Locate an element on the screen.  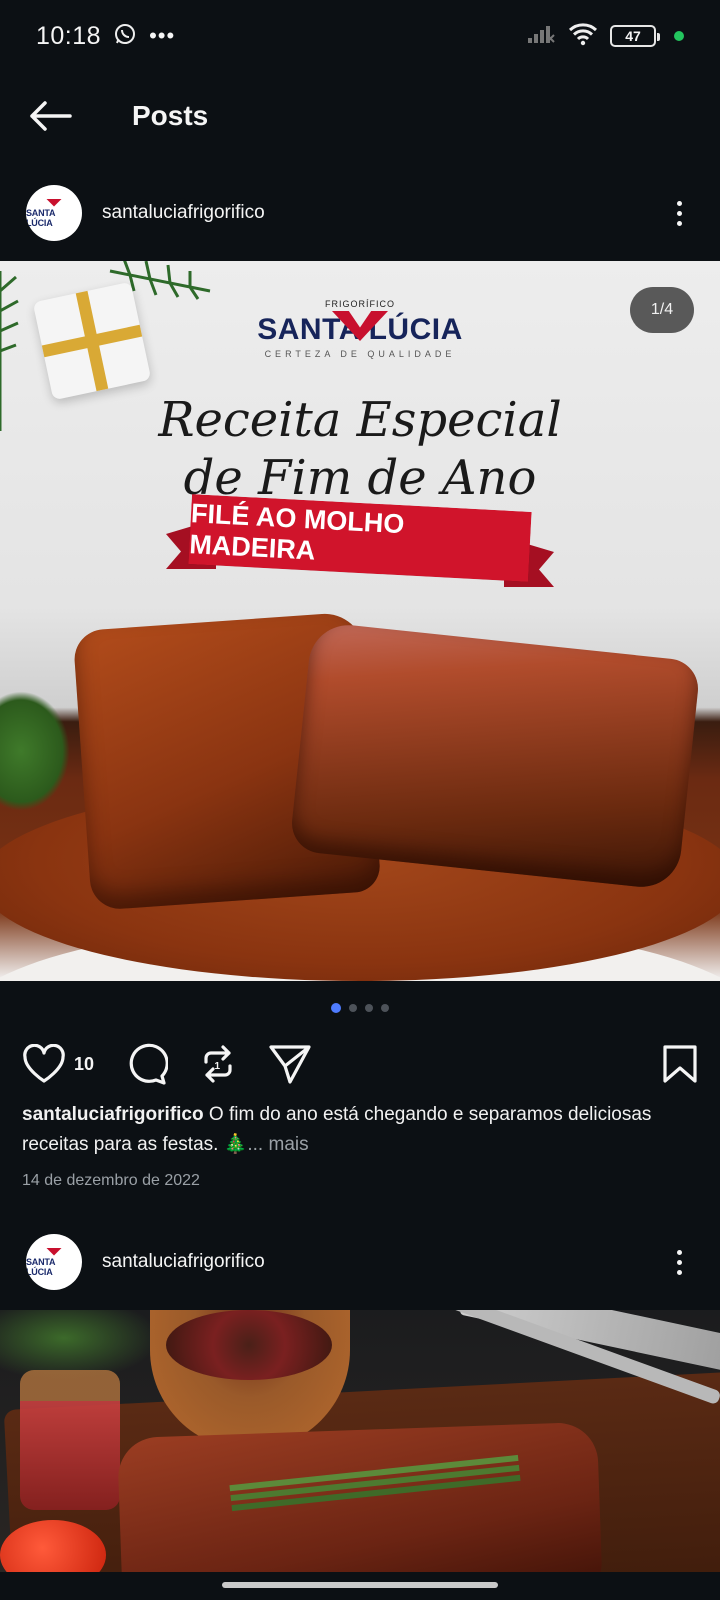
save-button is located at coordinates (680, 1064).